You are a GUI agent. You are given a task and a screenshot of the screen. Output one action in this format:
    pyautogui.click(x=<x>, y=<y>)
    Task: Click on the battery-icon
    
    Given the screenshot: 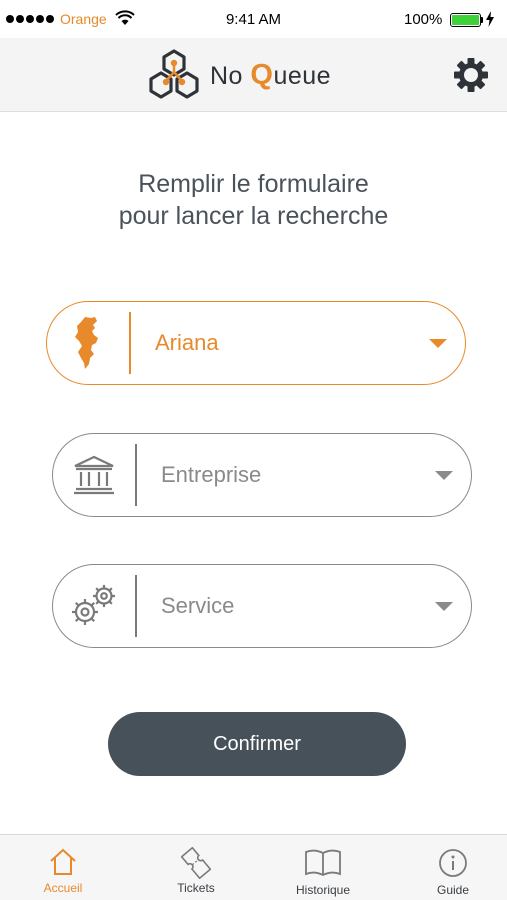 What is the action you would take?
    pyautogui.click(x=465, y=20)
    